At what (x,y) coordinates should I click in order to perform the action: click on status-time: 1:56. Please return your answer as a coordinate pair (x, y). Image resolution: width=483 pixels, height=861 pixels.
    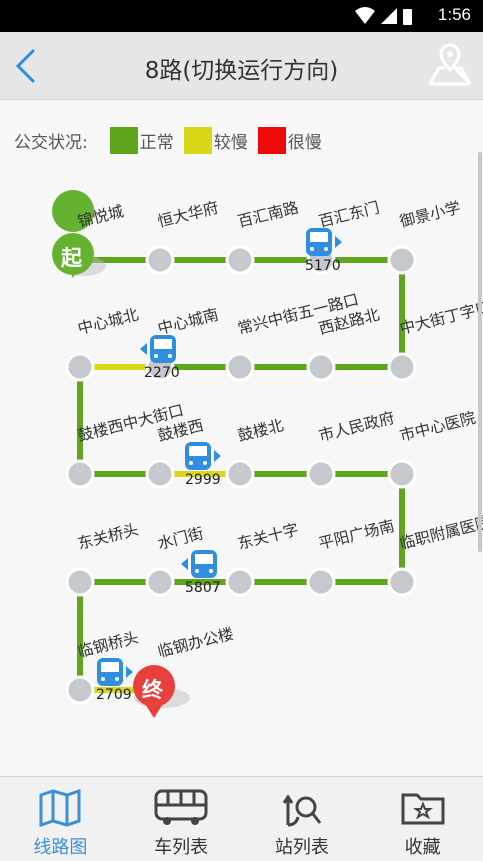
    Looking at the image, I should click on (454, 14).